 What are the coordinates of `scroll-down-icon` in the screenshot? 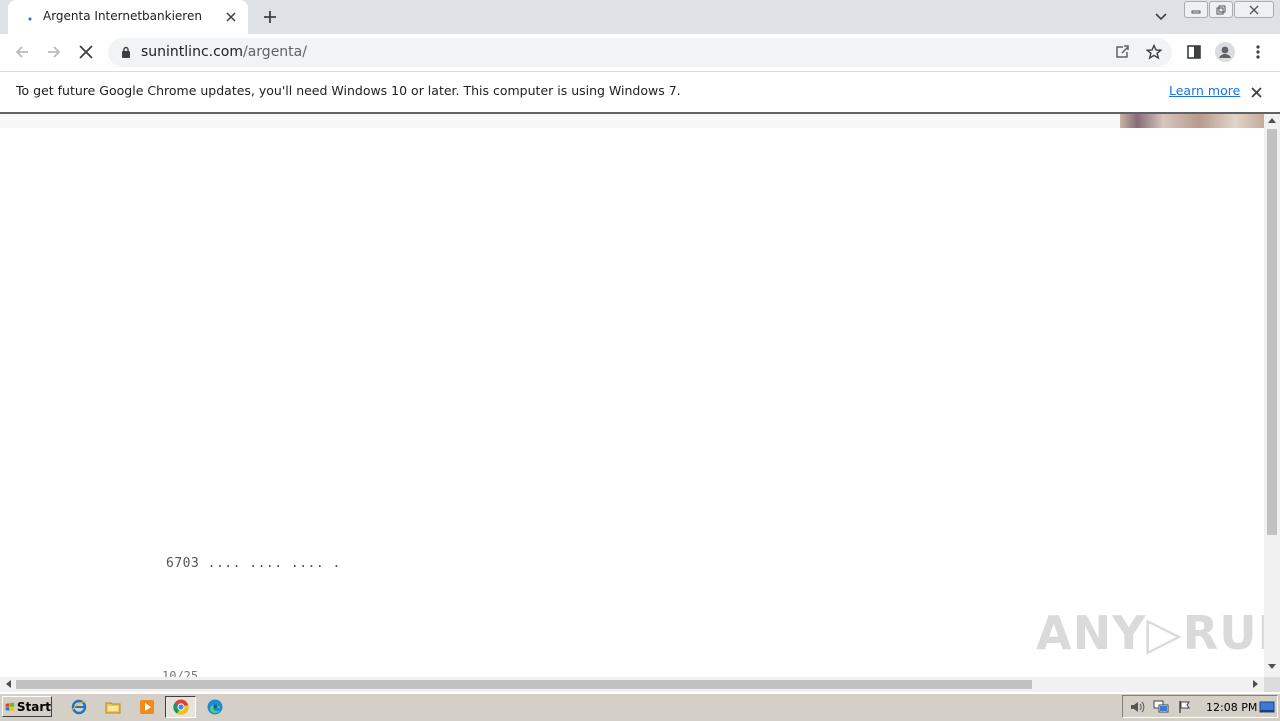 It's located at (1272, 667).